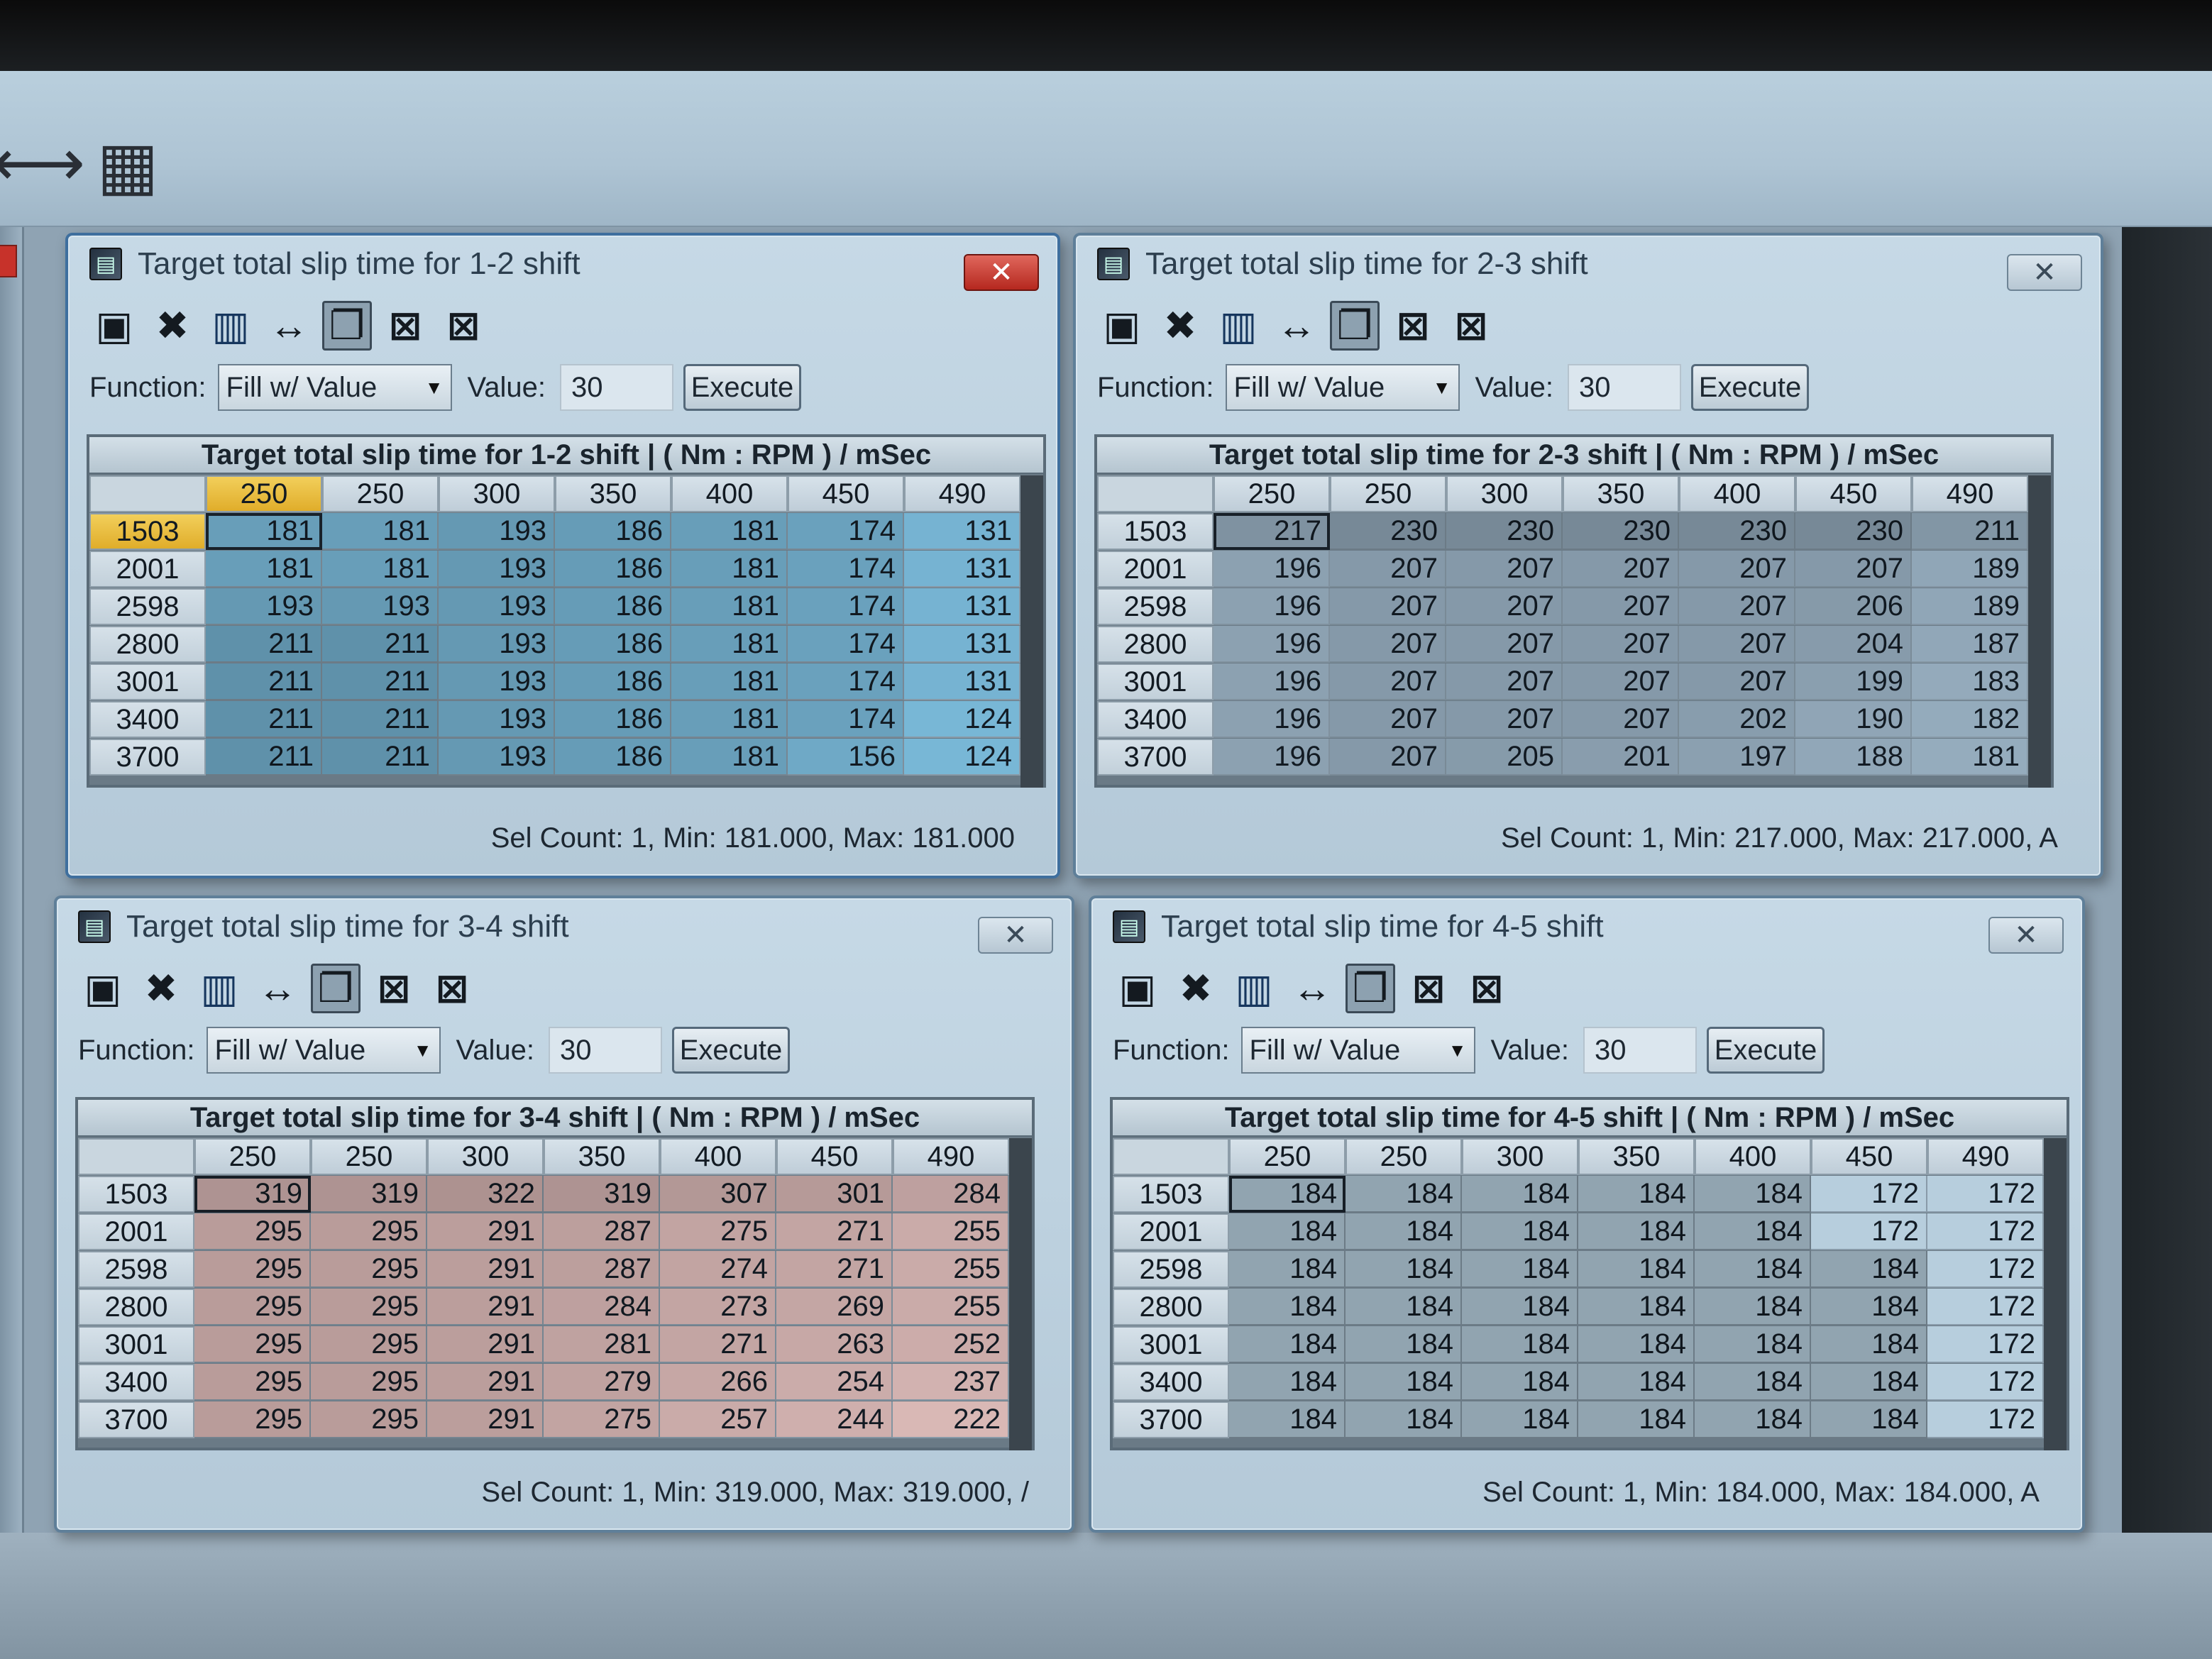  Describe the element at coordinates (347, 326) in the screenshot. I see `copy-icon: ❐` at that location.